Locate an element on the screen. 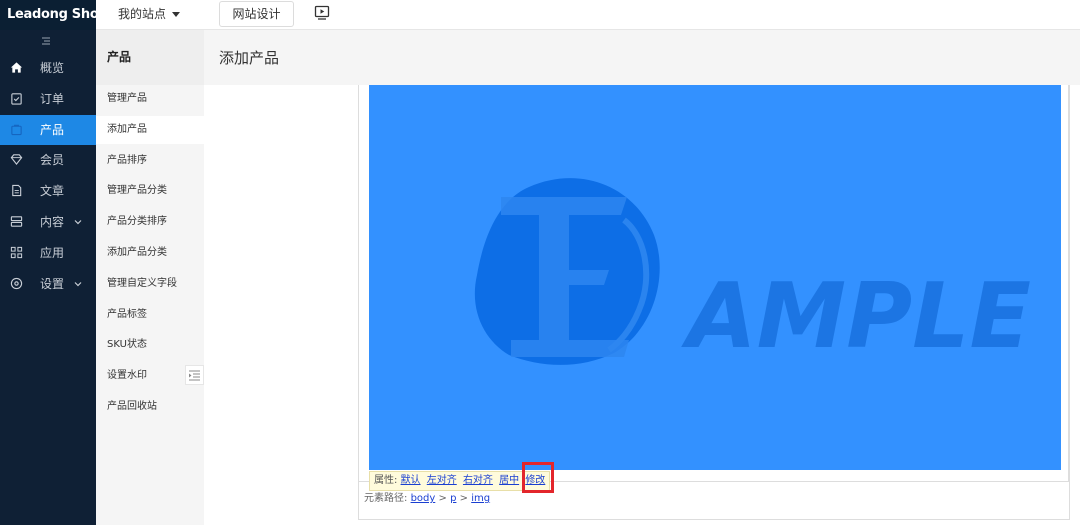 Image resolution: width=1080 pixels, height=525 pixels. subnav-item-manage-categories: 管理产品分类 is located at coordinates (150, 191).